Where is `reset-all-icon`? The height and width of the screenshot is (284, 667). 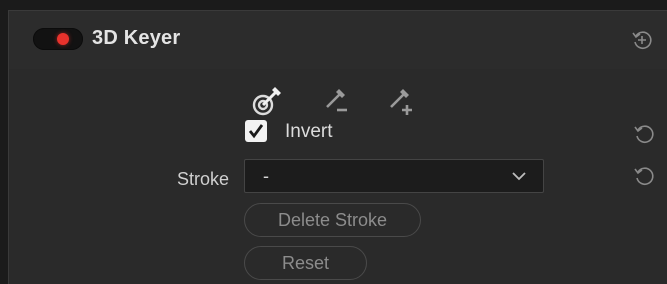 reset-all-icon is located at coordinates (642, 40).